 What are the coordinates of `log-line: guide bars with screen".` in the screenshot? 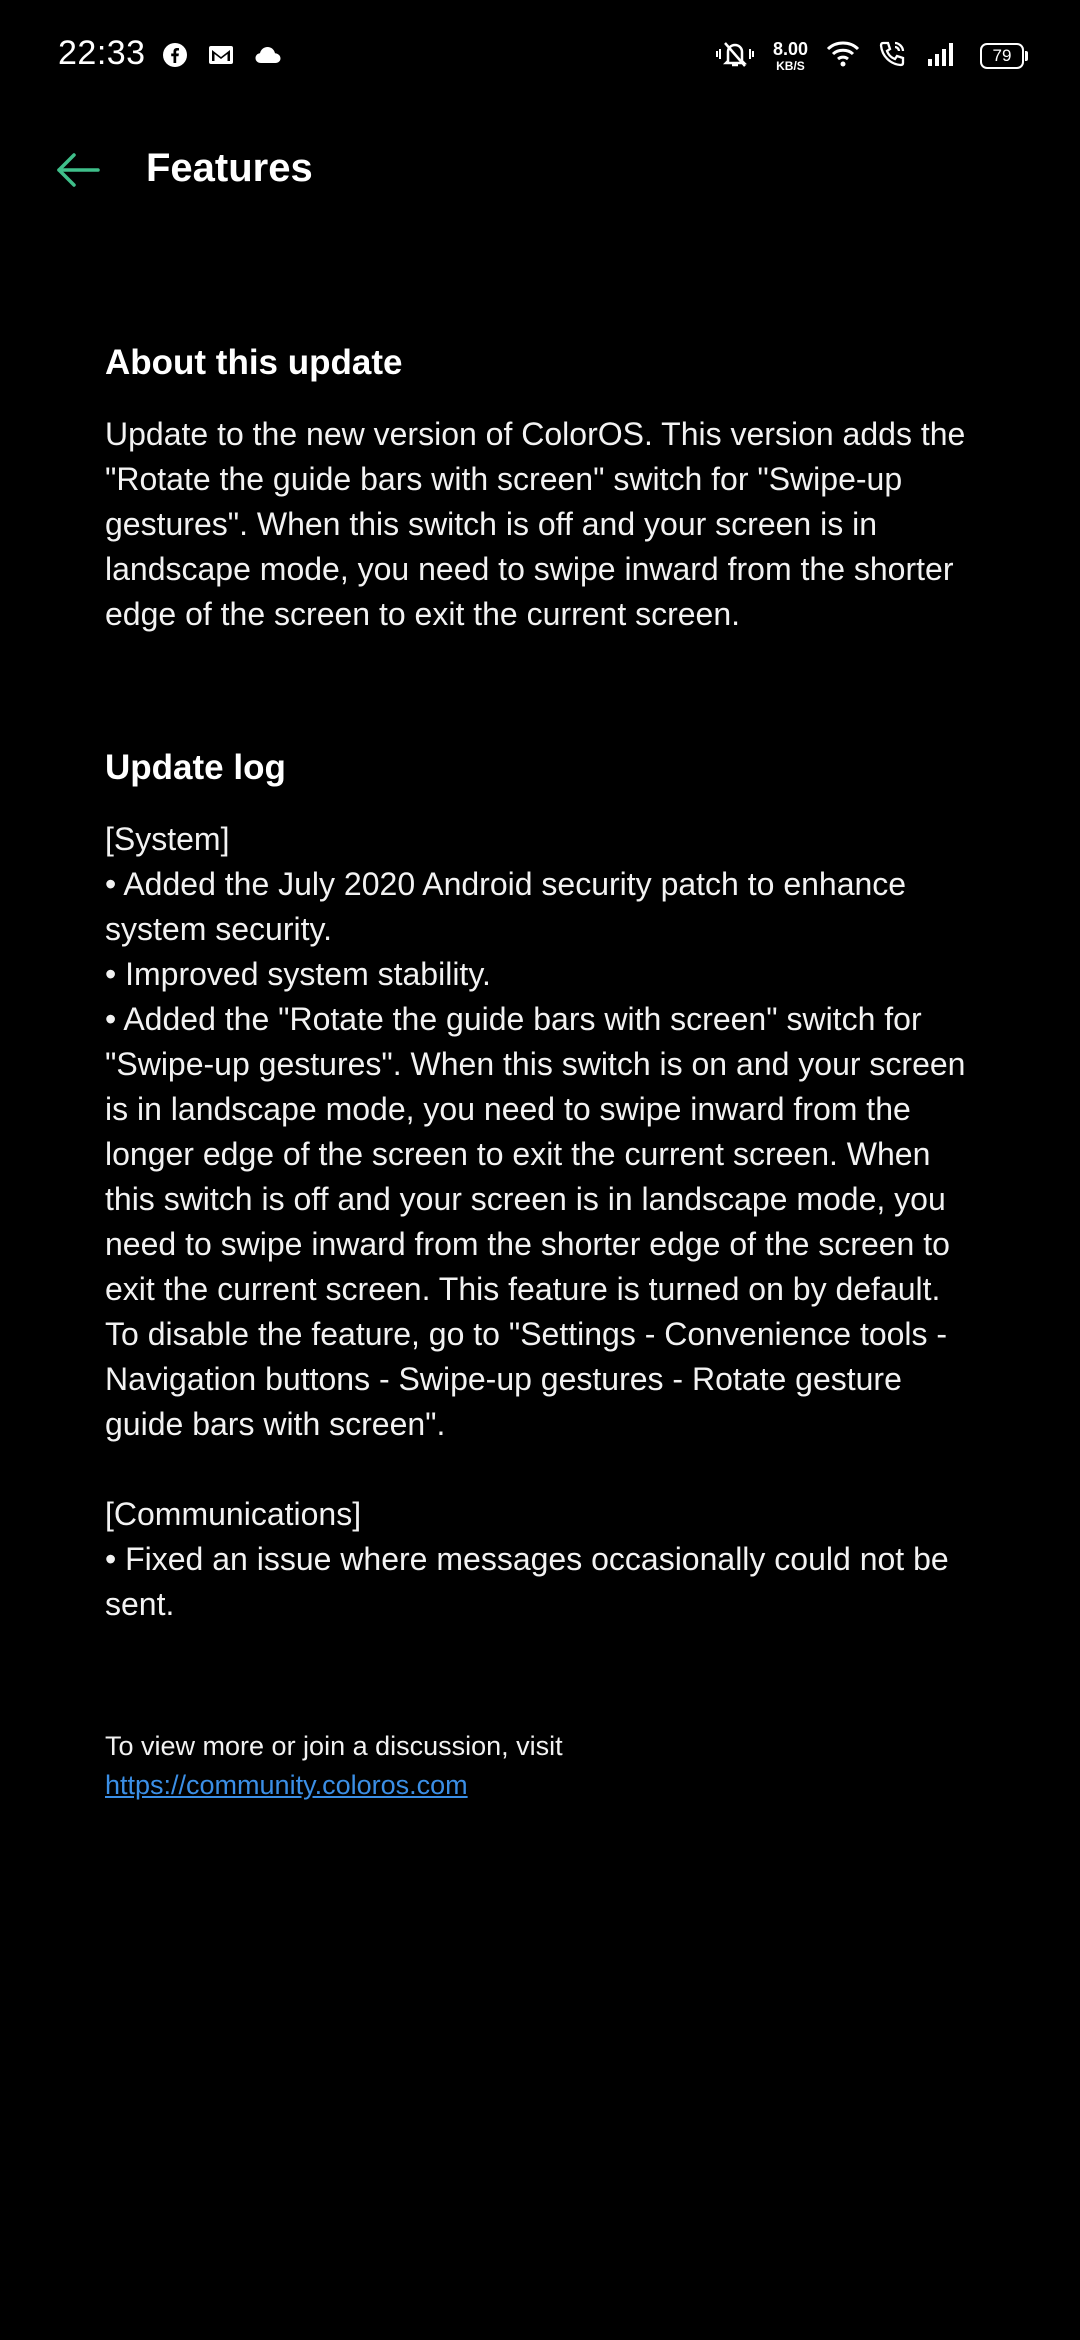 It's located at (275, 1424).